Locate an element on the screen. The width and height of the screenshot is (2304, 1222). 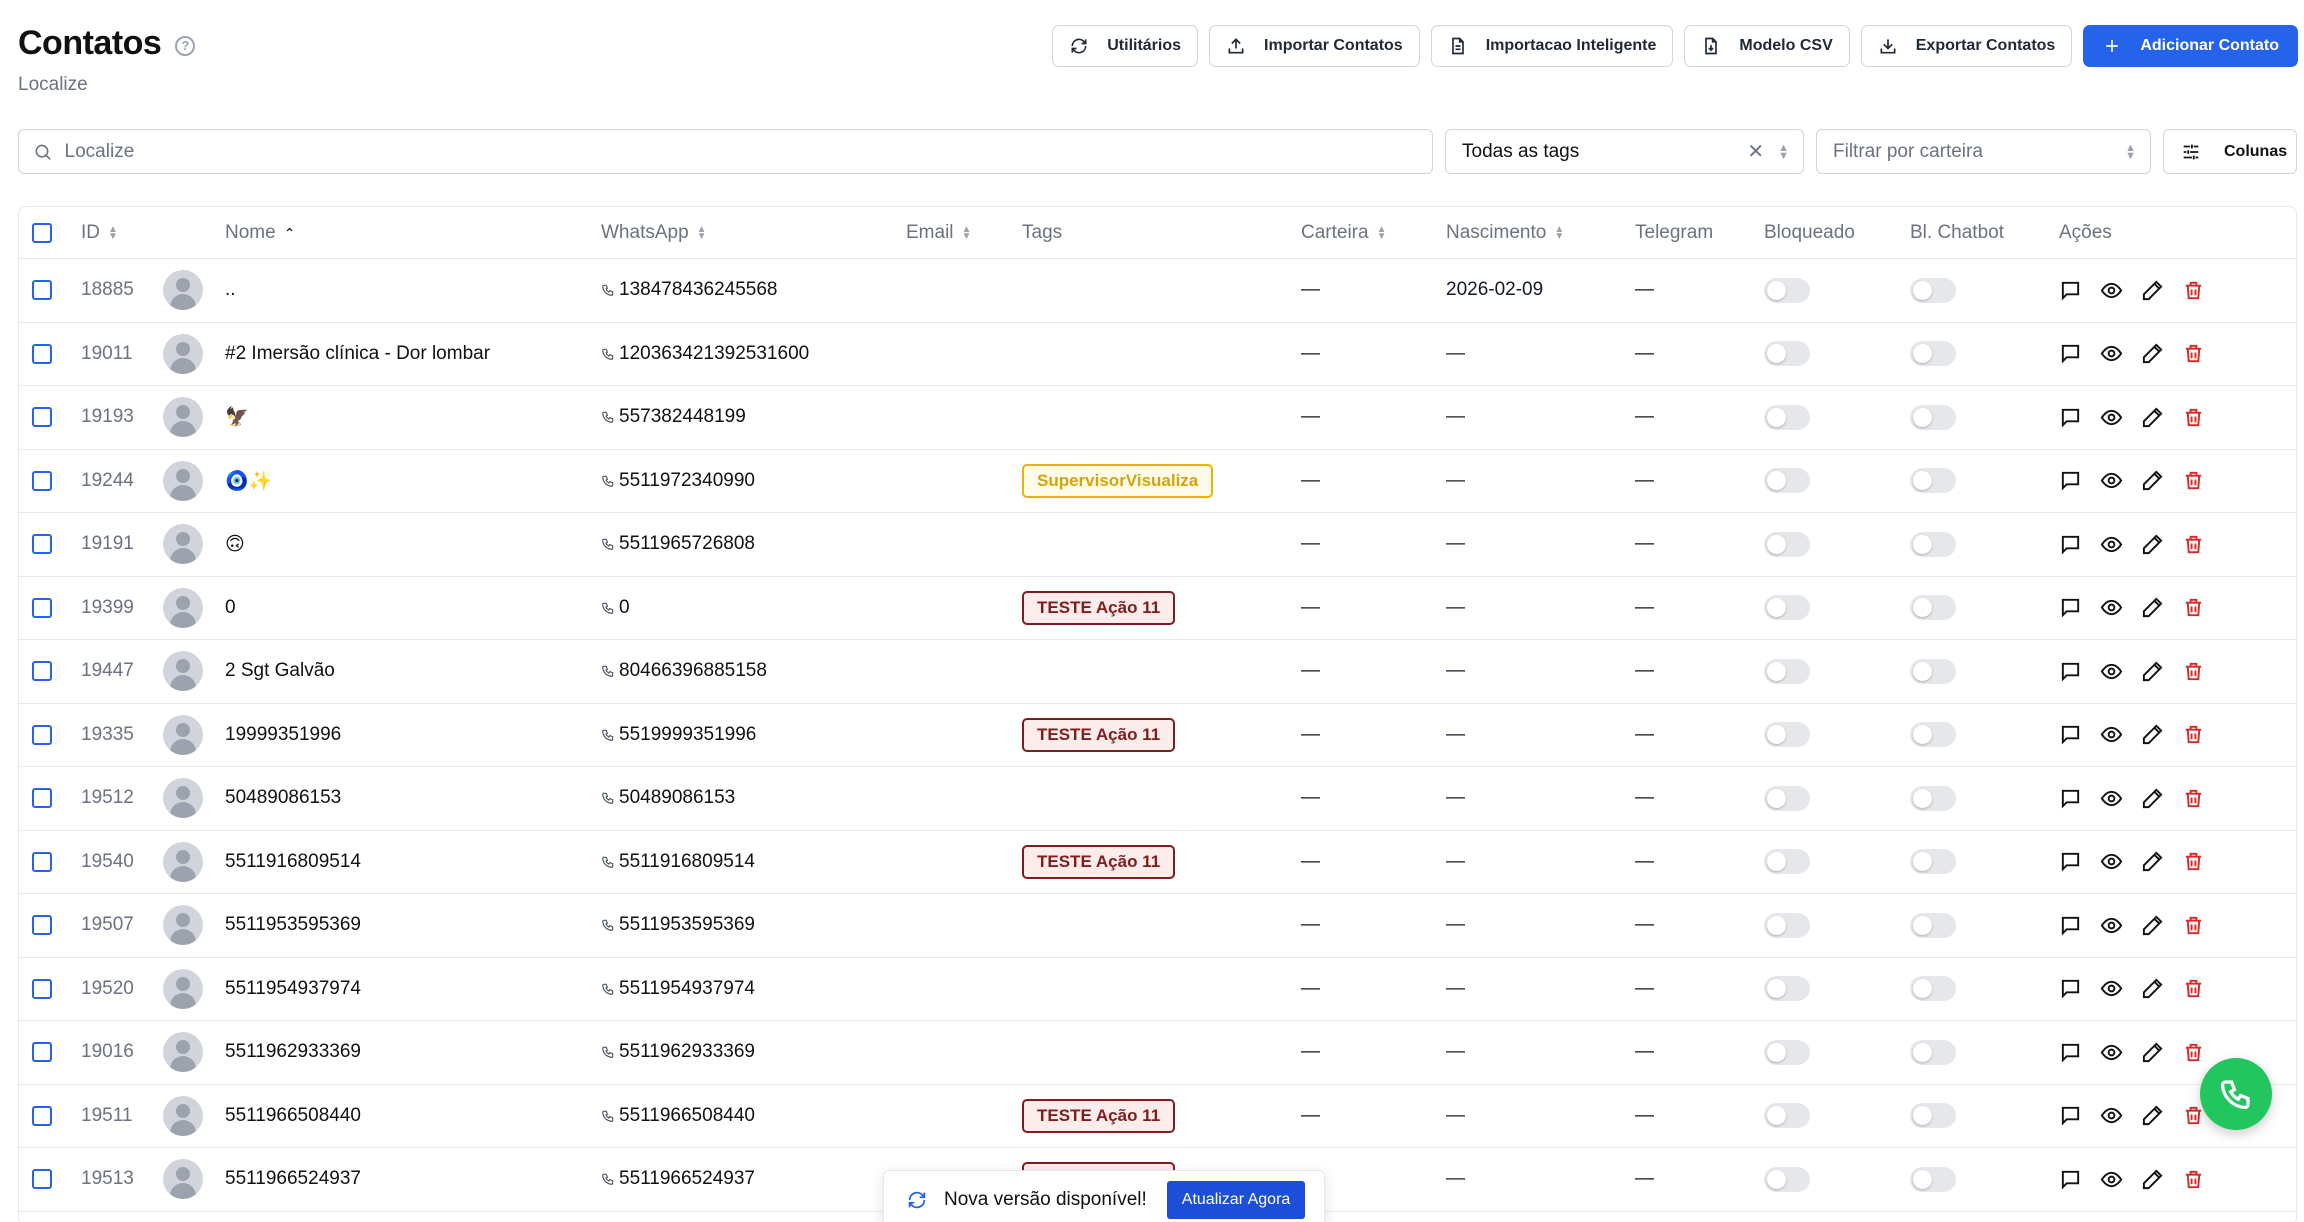
search-input is located at coordinates (748, 151).